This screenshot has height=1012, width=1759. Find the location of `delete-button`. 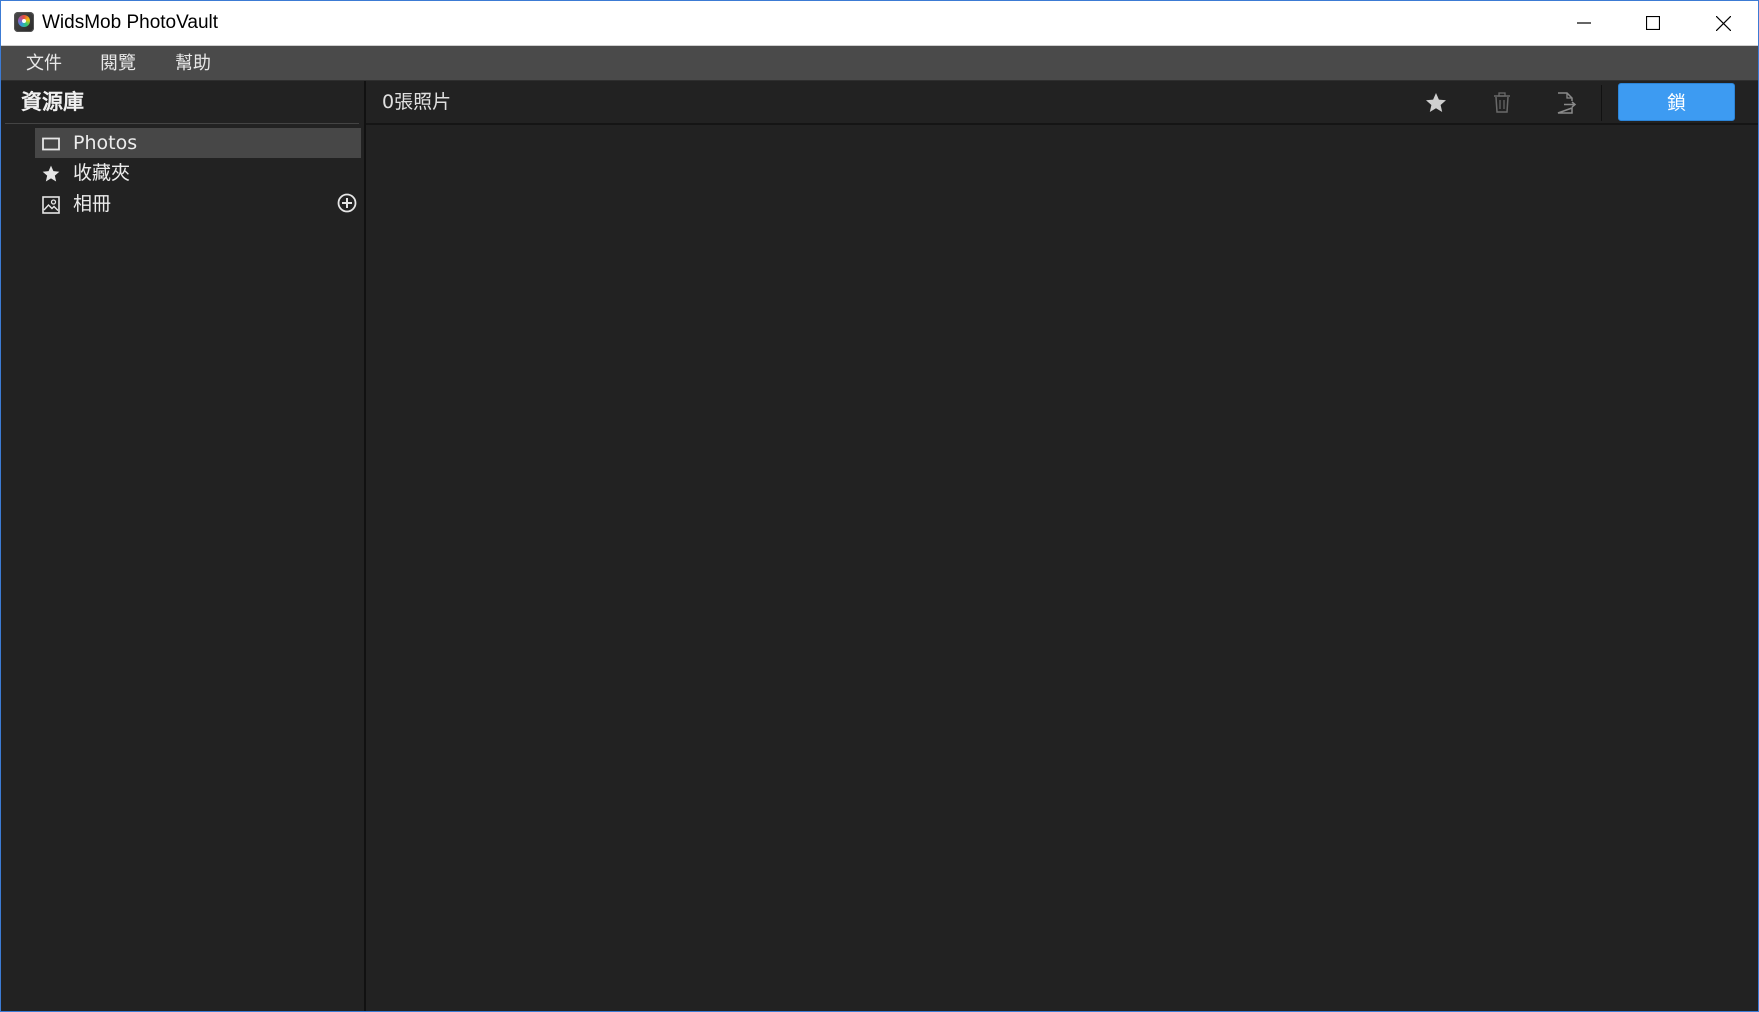

delete-button is located at coordinates (1502, 103).